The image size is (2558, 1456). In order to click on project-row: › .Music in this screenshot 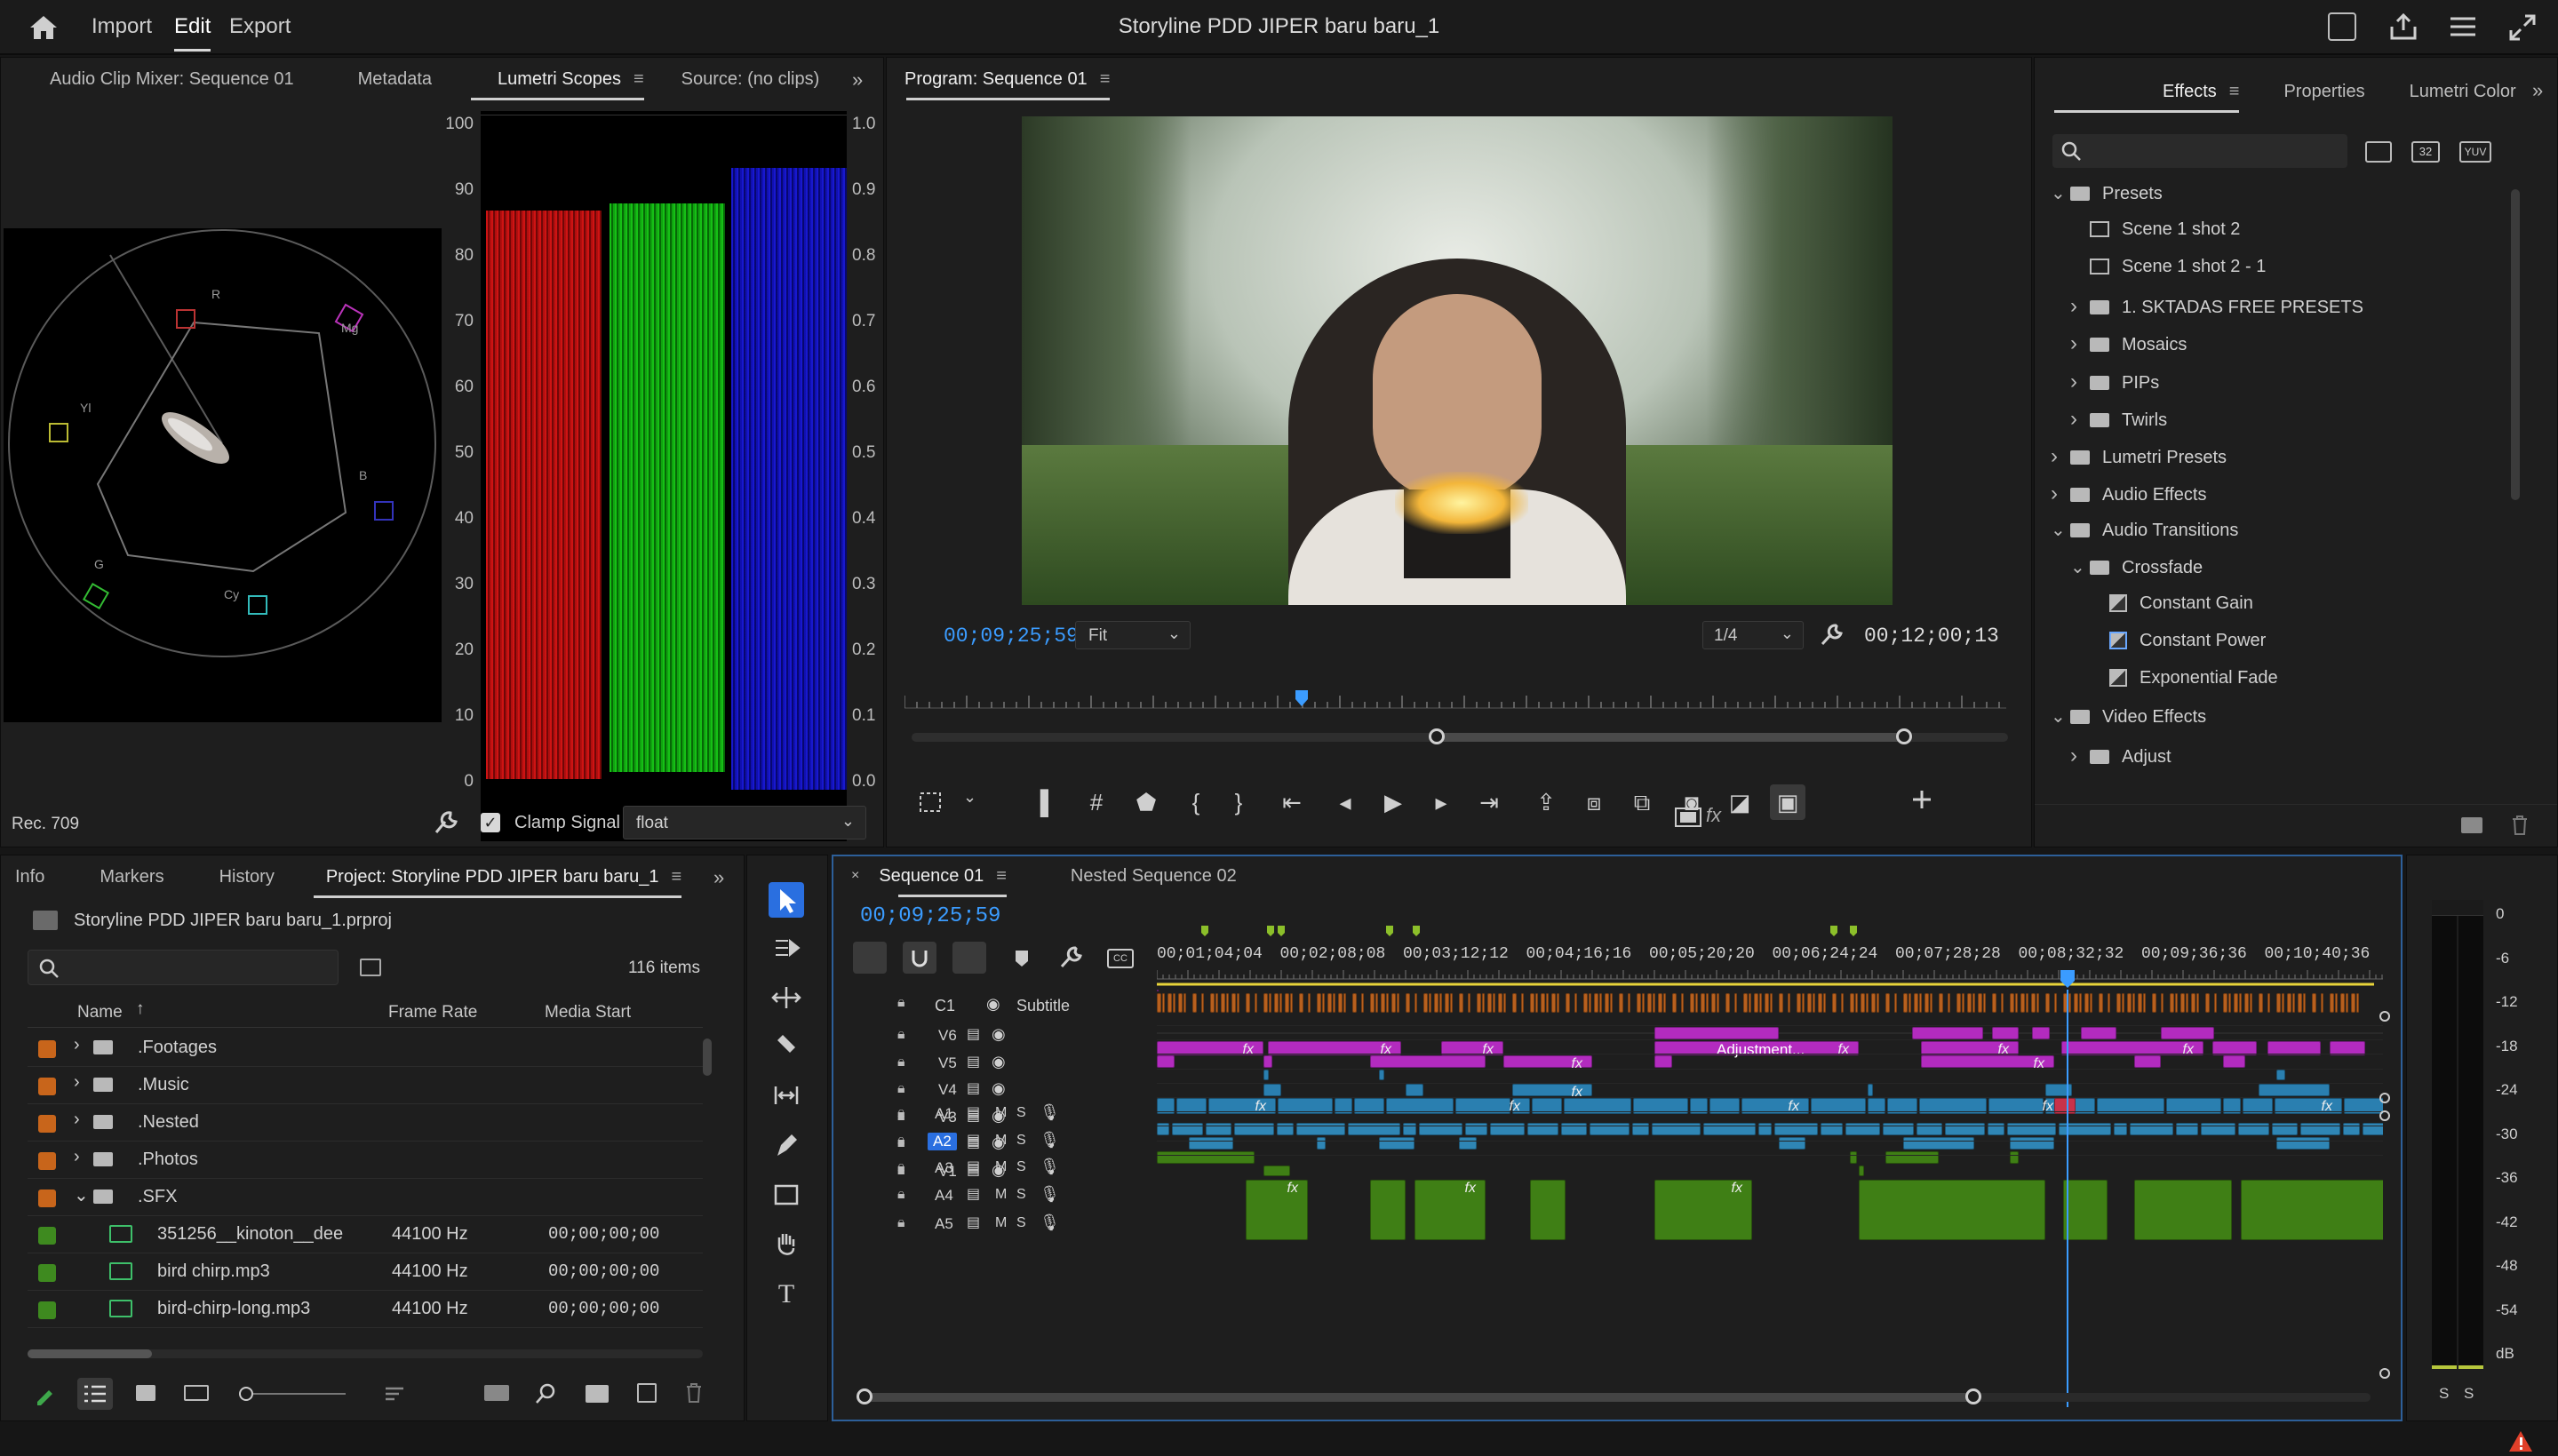, I will do `click(365, 1085)`.